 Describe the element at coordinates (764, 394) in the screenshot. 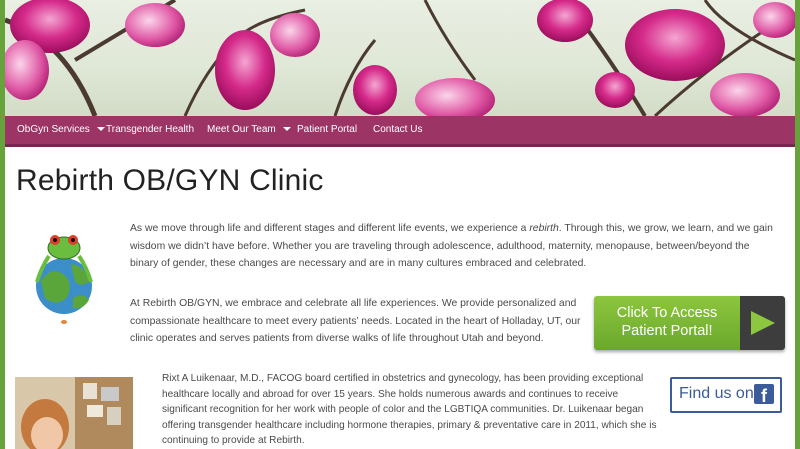

I see `facebook-icon: f` at that location.